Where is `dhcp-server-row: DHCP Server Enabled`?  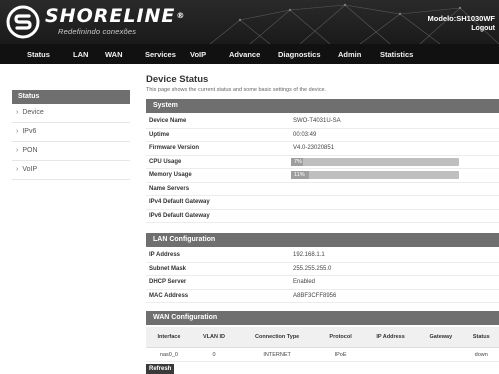 dhcp-server-row: DHCP Server Enabled is located at coordinates (322, 283).